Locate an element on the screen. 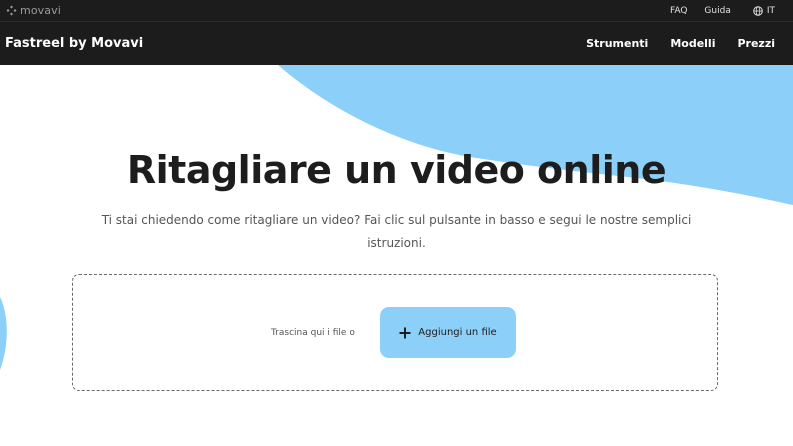 The height and width of the screenshot is (446, 793). add-file-label: Aggiungi un file is located at coordinates (457, 332).